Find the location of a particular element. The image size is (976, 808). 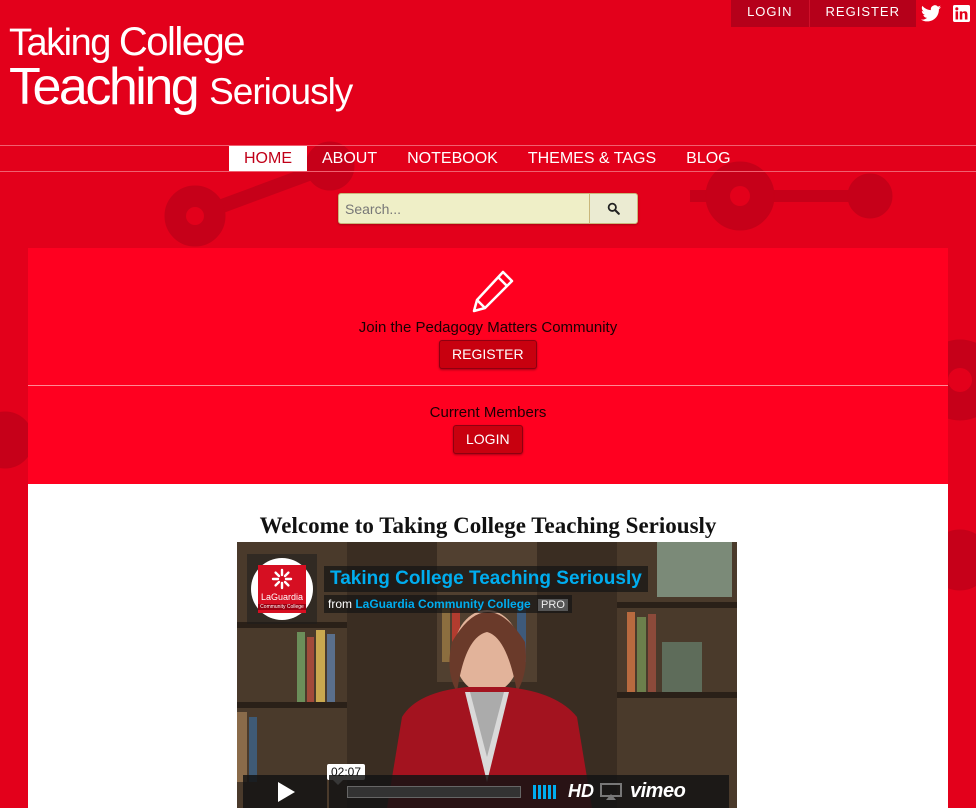

logo-word-seriously: Seriously is located at coordinates (281, 91).